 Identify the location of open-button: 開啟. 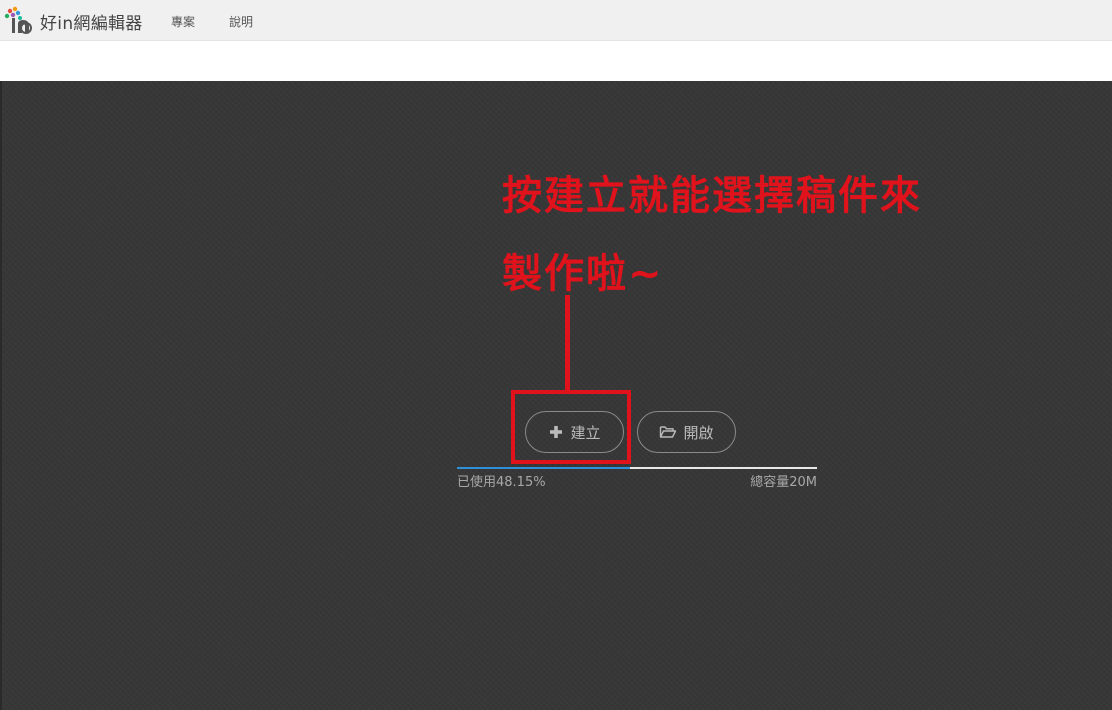
(686, 432).